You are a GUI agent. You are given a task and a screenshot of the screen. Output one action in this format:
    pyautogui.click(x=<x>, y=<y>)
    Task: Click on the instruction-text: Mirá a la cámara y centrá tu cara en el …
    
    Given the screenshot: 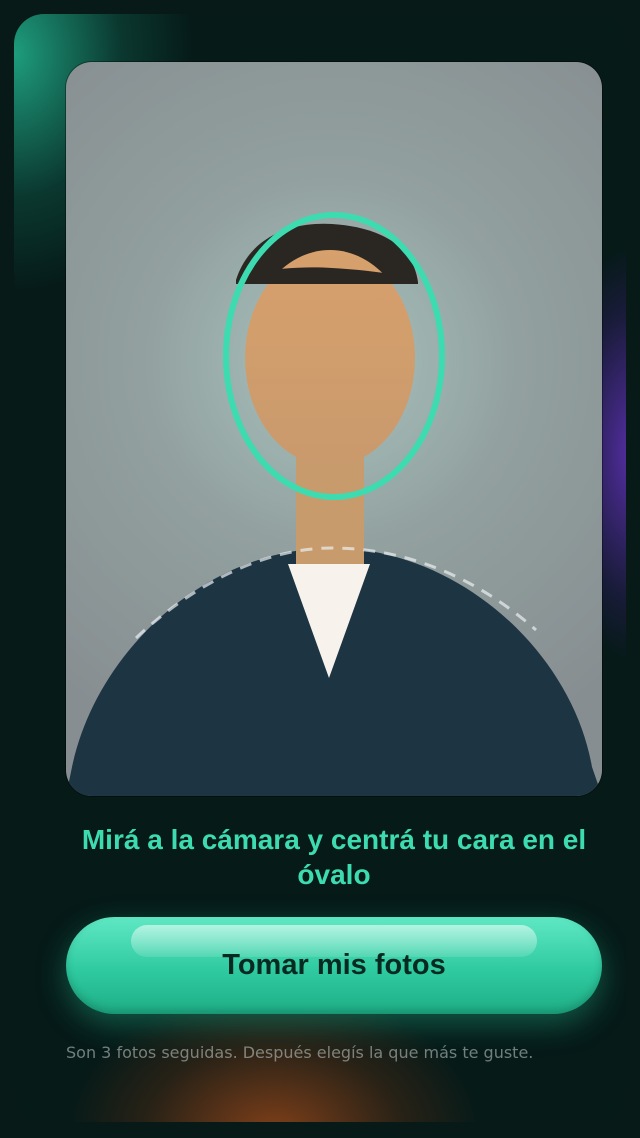 What is the action you would take?
    pyautogui.click(x=334, y=857)
    